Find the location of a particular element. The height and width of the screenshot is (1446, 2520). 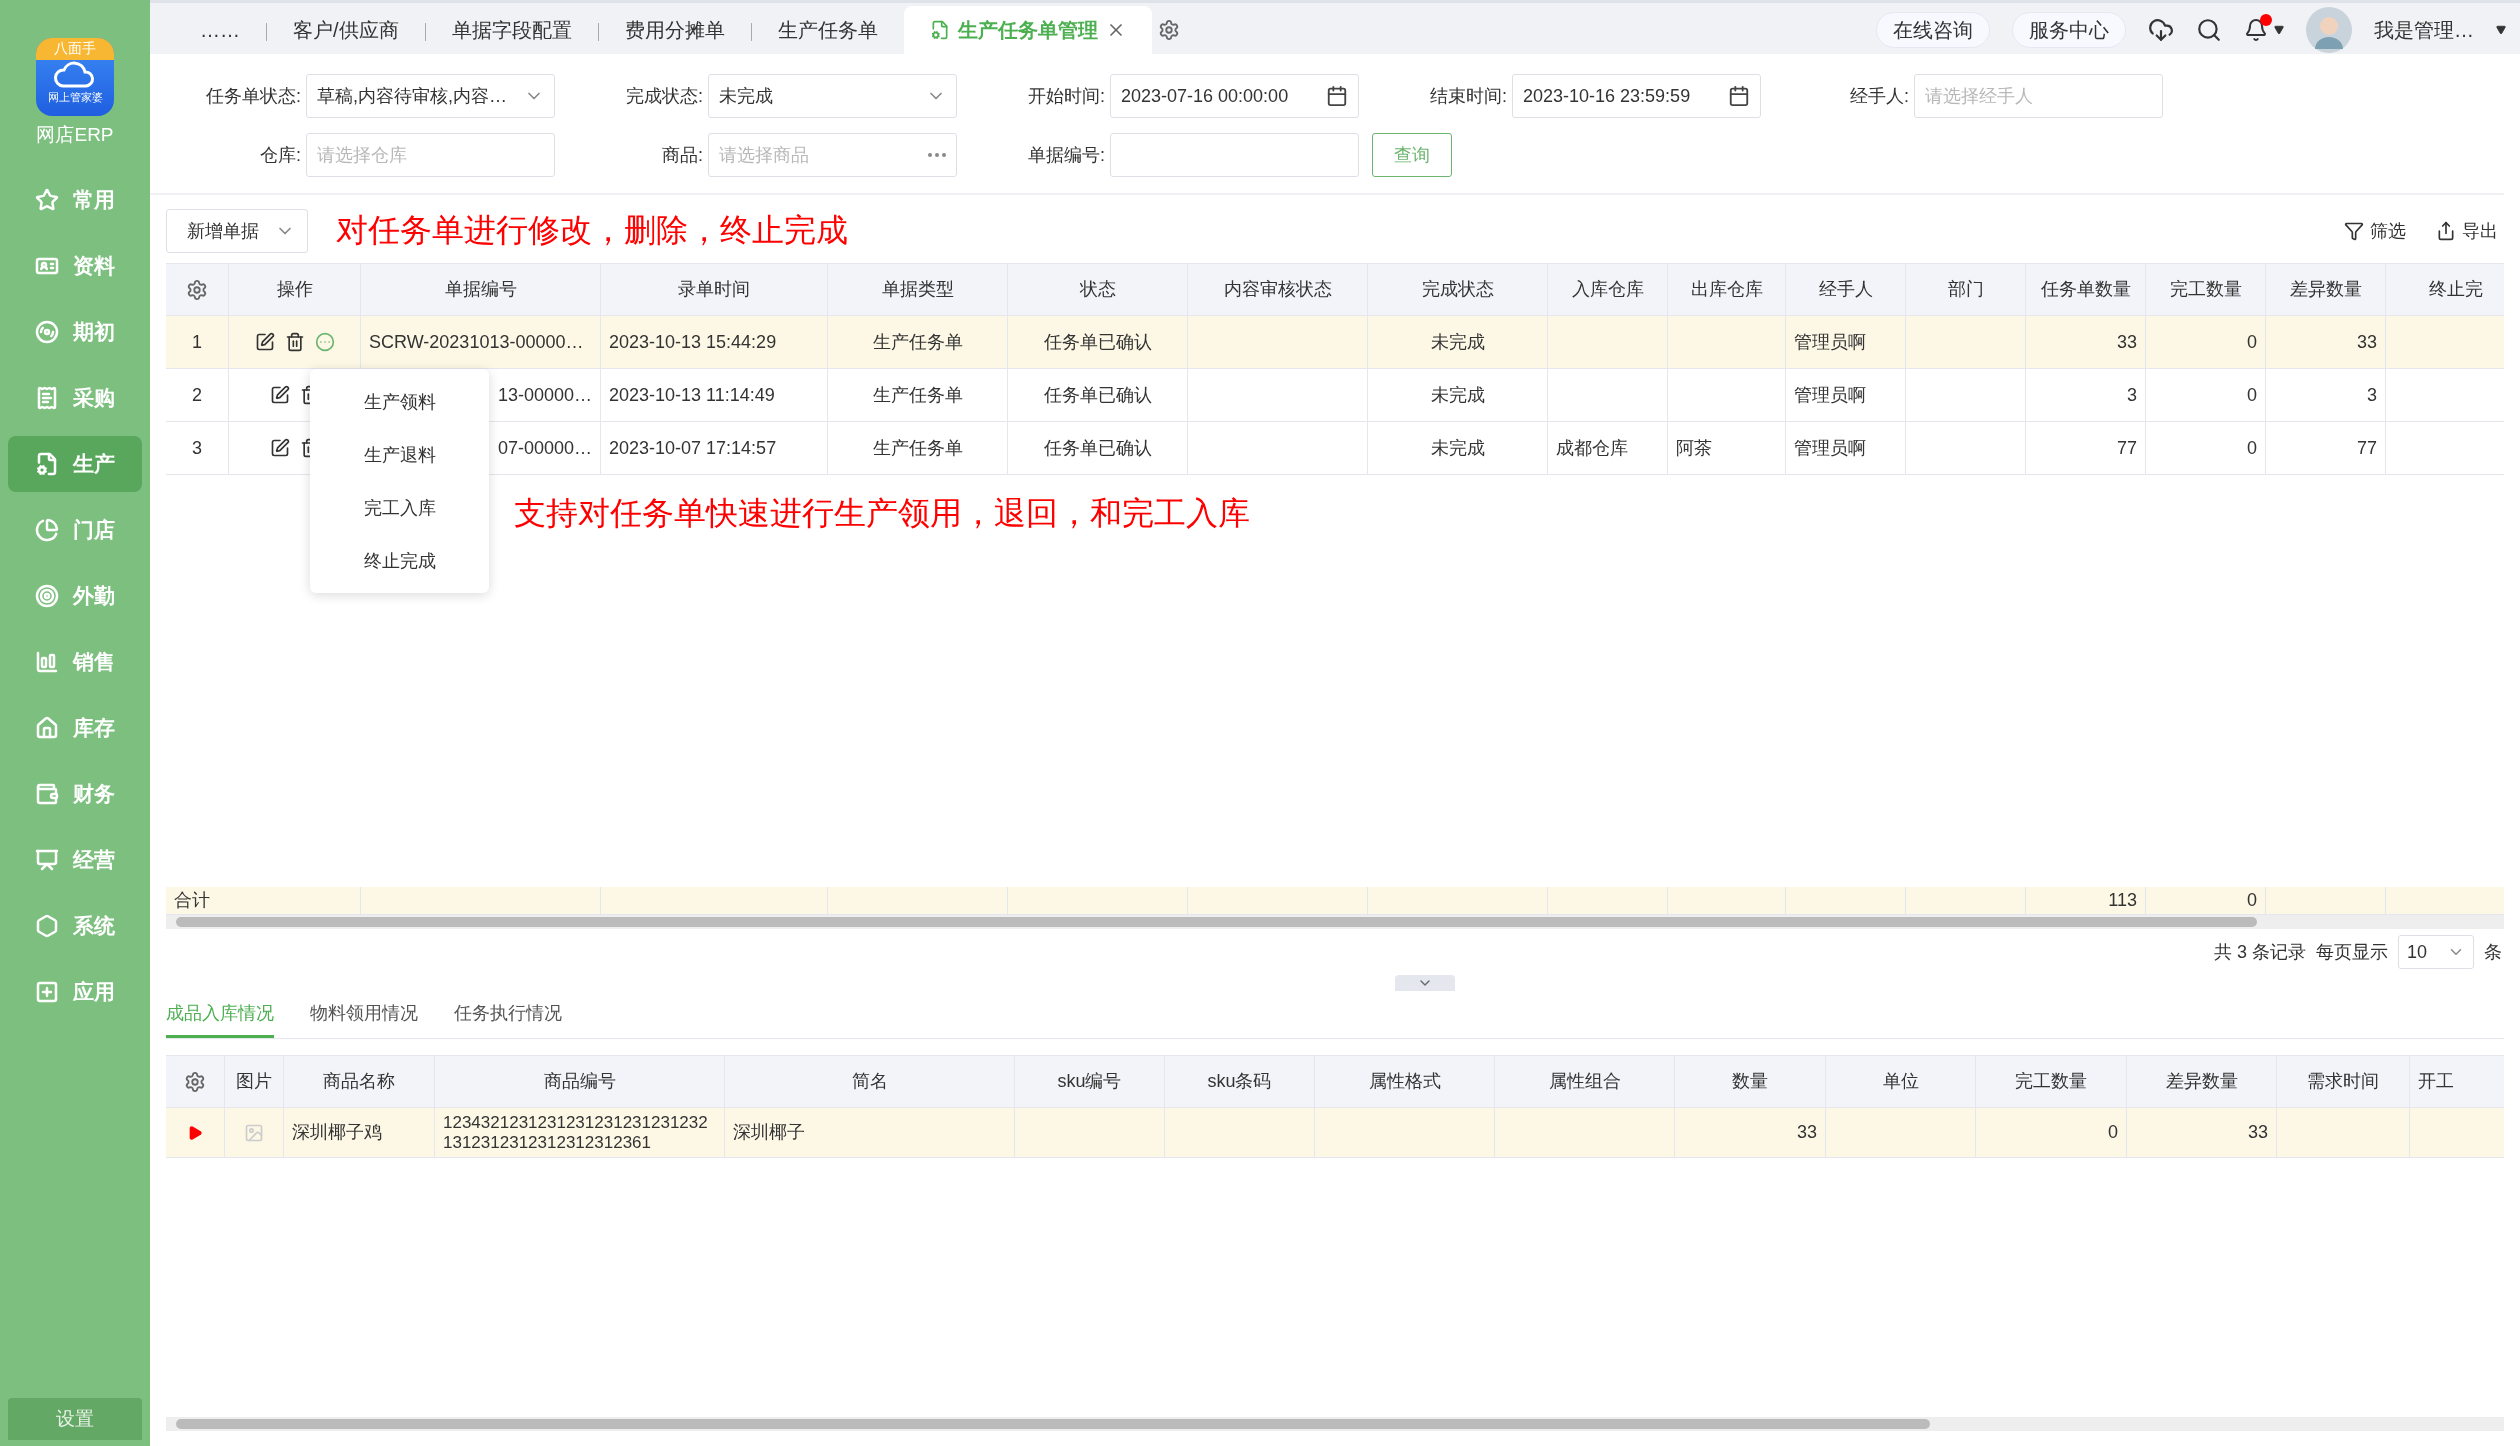

column-header: 属性格式 is located at coordinates (1404, 1081).